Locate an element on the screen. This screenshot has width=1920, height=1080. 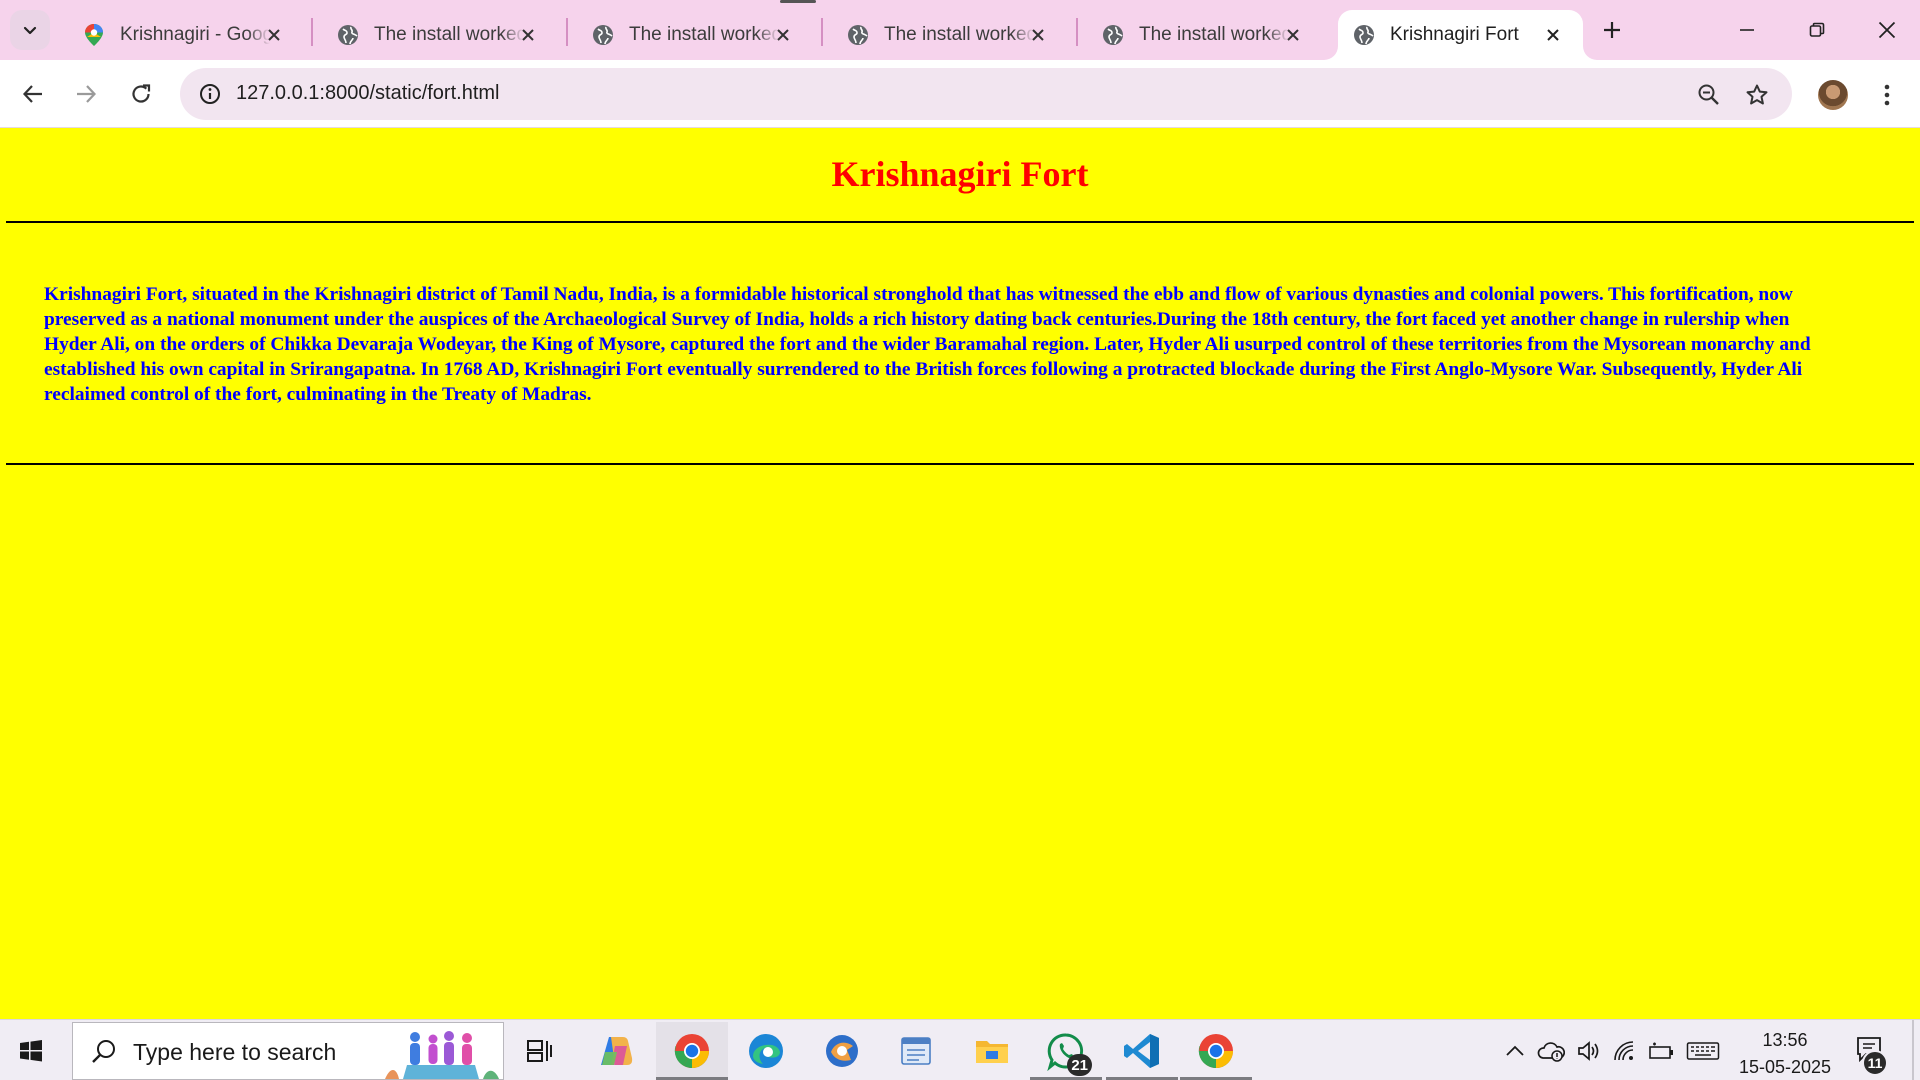
show-desktop-button is located at coordinates (1913, 1050).